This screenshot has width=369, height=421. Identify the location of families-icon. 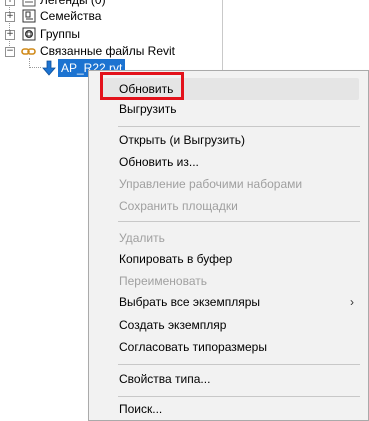
(29, 16).